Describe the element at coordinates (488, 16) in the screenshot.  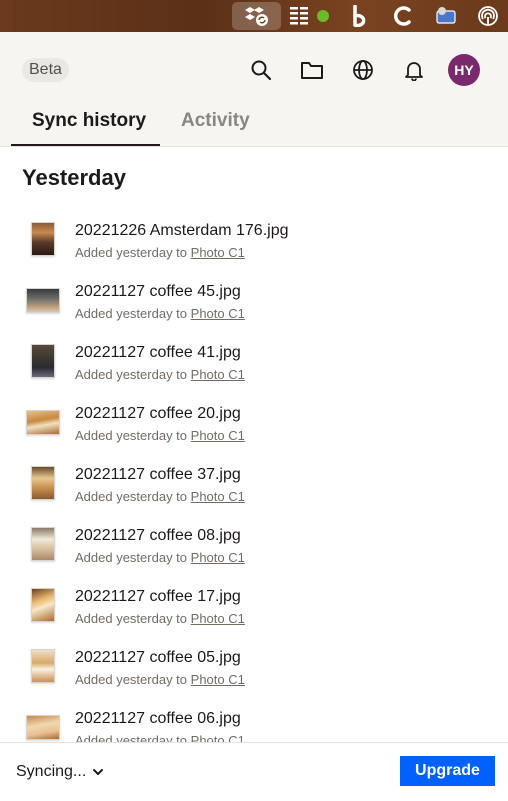
I see `airdrop-icon` at that location.